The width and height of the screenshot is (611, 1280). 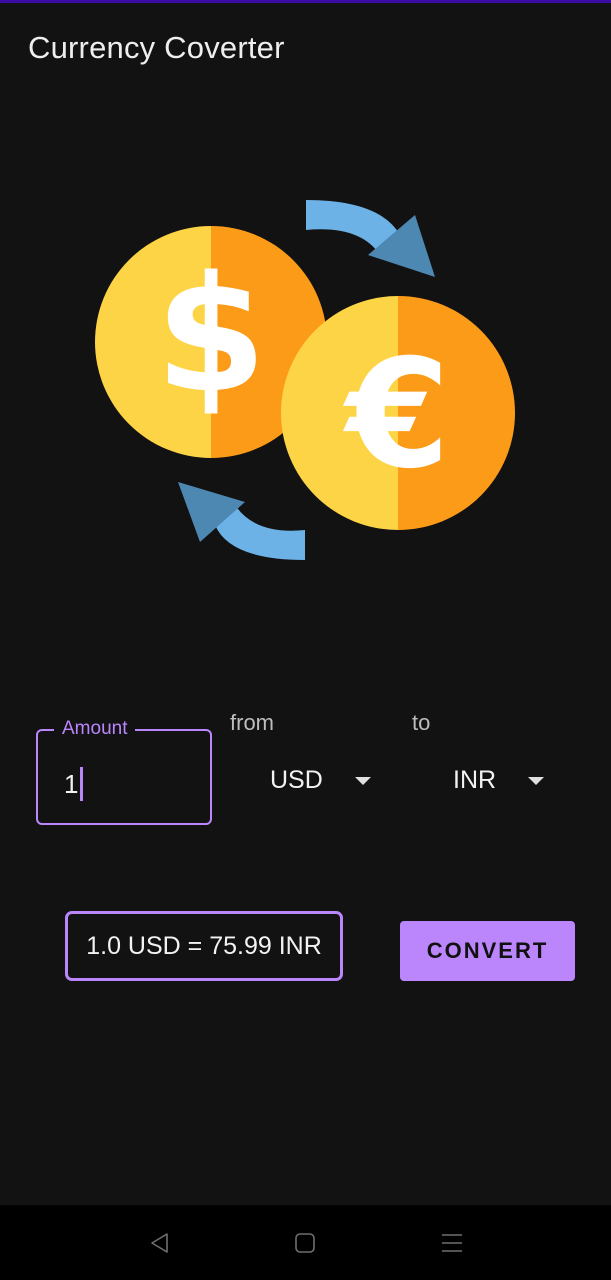 What do you see at coordinates (252, 722) in the screenshot?
I see `from-label: from` at bounding box center [252, 722].